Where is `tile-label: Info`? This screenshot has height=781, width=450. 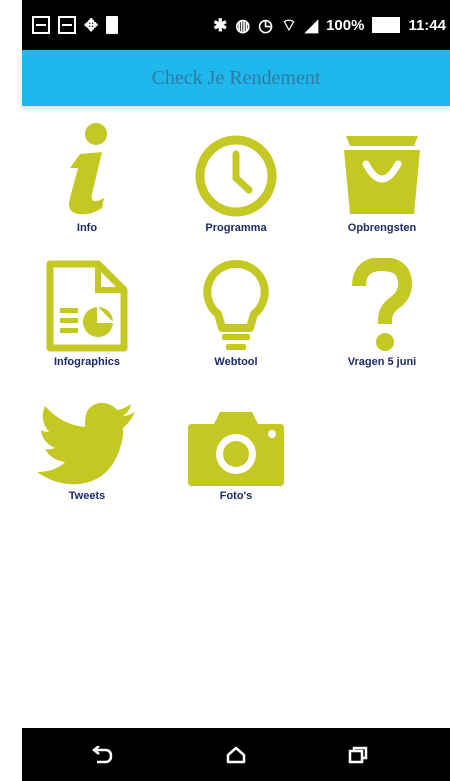
tile-label: Info is located at coordinates (87, 228).